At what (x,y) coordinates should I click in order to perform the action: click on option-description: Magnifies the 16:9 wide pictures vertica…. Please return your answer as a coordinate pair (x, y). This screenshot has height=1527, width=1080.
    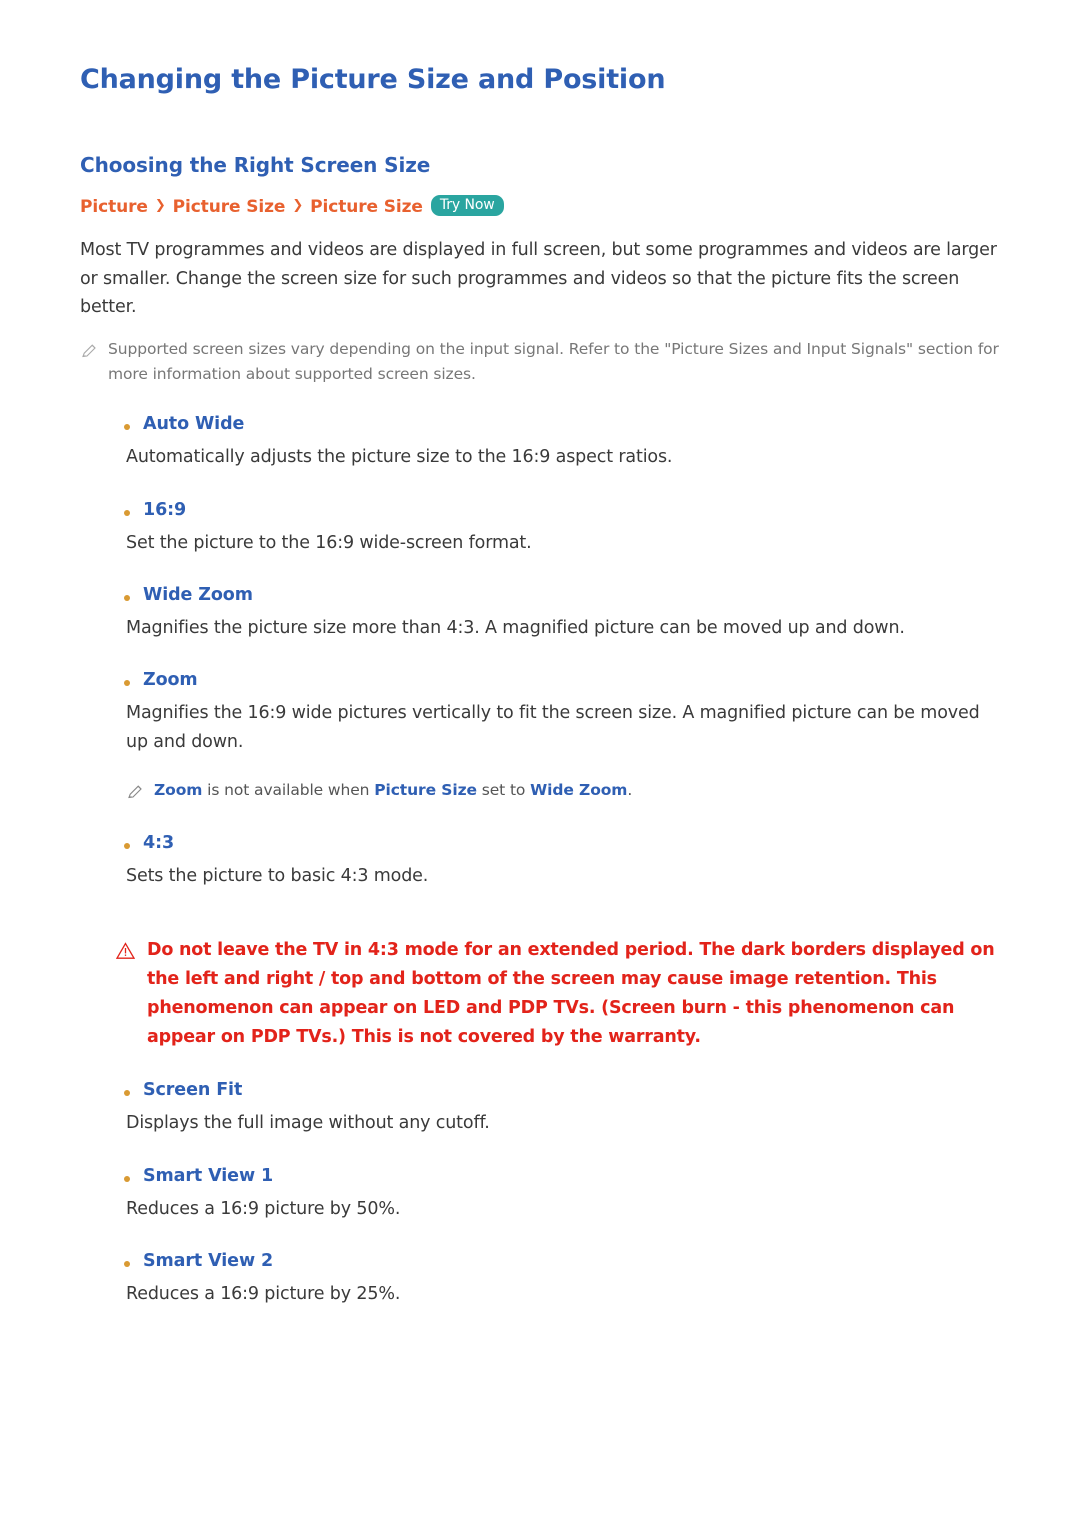
    Looking at the image, I should click on (553, 727).